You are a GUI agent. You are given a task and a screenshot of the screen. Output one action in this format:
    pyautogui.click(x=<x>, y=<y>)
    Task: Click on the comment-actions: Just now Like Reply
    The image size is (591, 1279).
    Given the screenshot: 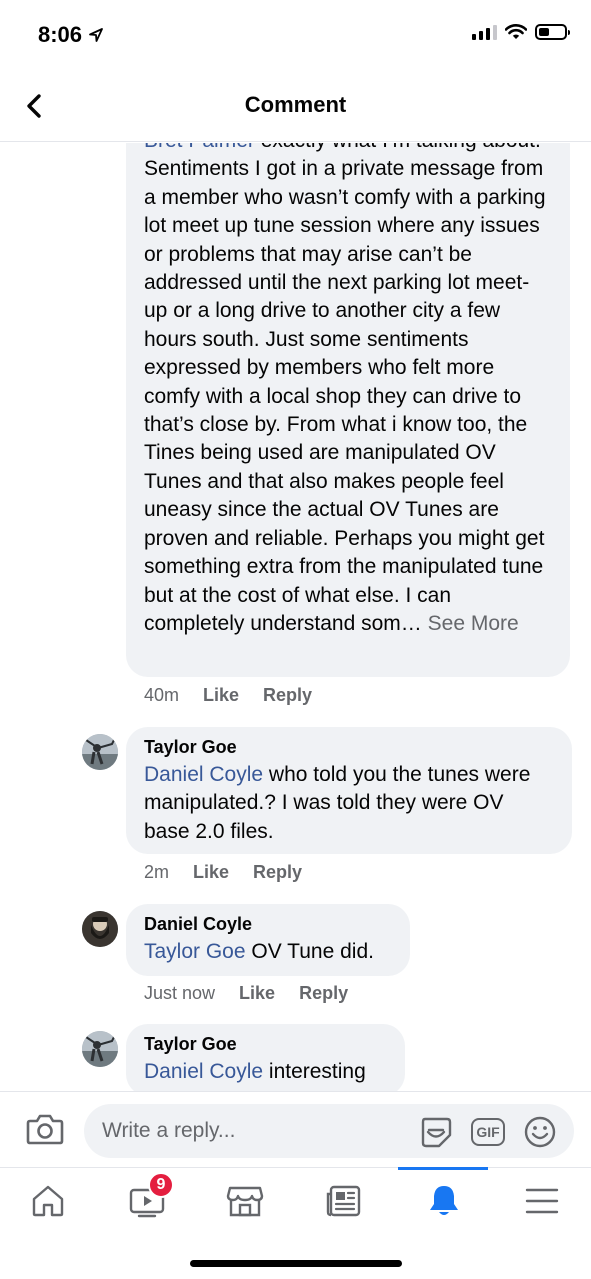 What is the action you would take?
    pyautogui.click(x=246, y=993)
    